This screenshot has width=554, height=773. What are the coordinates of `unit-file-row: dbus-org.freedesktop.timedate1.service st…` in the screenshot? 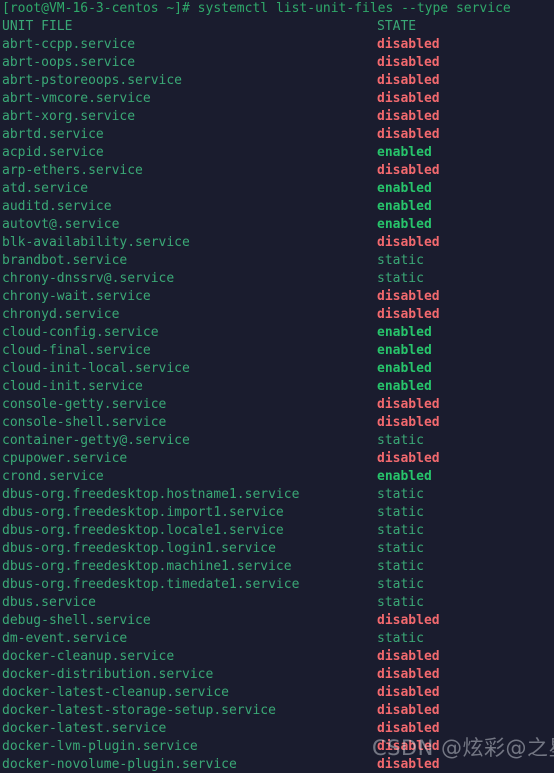 It's located at (277, 585).